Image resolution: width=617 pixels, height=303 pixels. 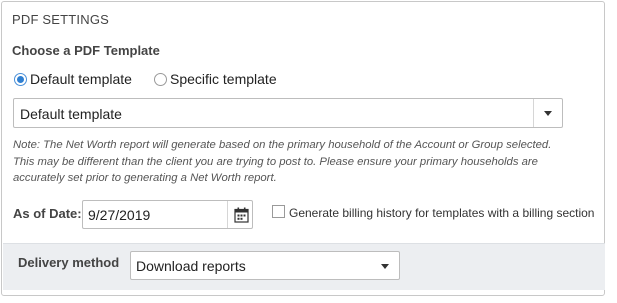 I want to click on delivery-method-label: Delivery method, so click(x=69, y=262).